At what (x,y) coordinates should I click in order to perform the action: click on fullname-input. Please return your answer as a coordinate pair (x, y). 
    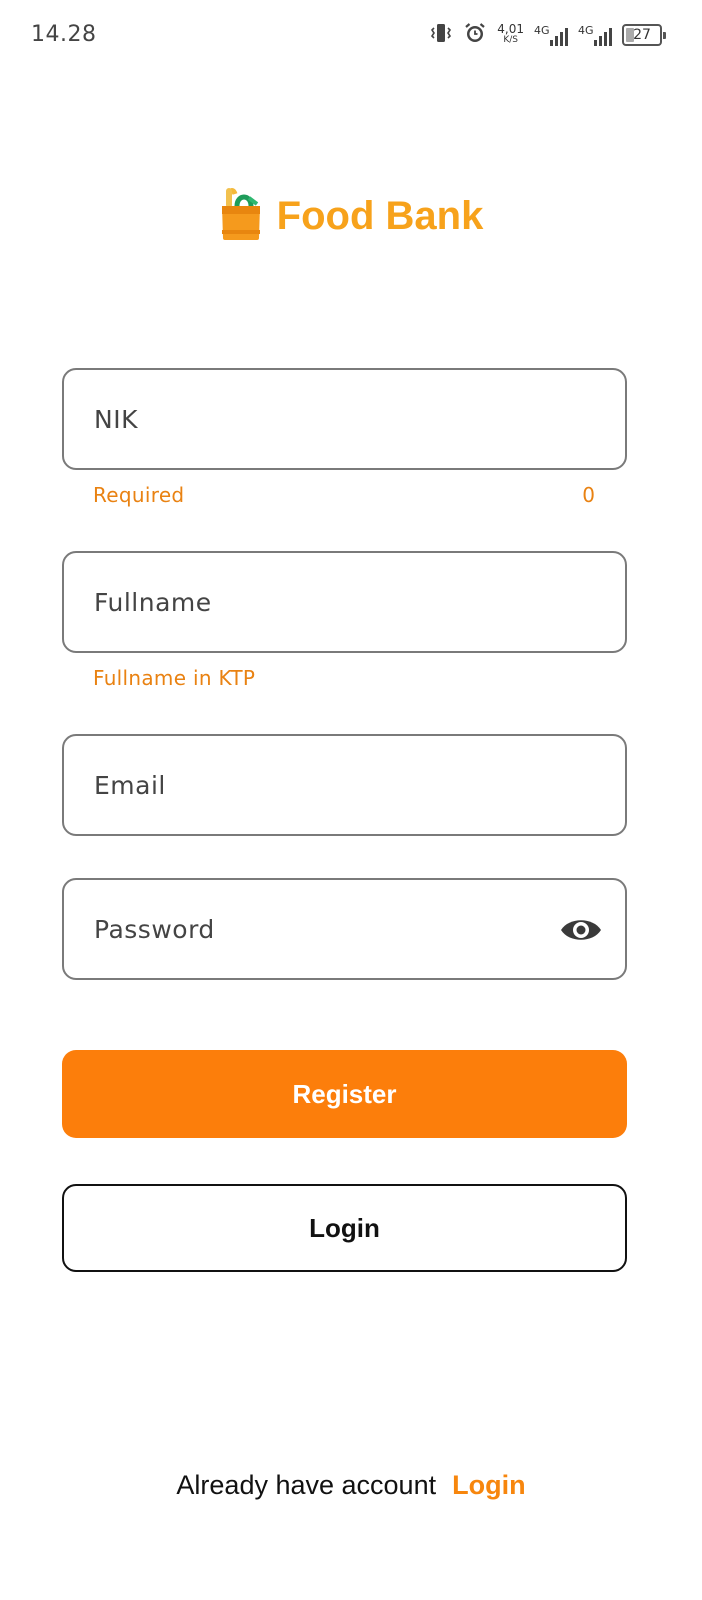
    Looking at the image, I should click on (324, 602).